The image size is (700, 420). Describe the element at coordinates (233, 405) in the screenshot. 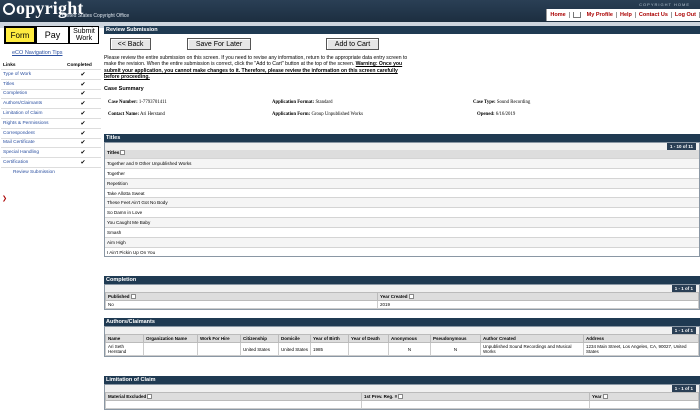

I see `material-excluded` at that location.